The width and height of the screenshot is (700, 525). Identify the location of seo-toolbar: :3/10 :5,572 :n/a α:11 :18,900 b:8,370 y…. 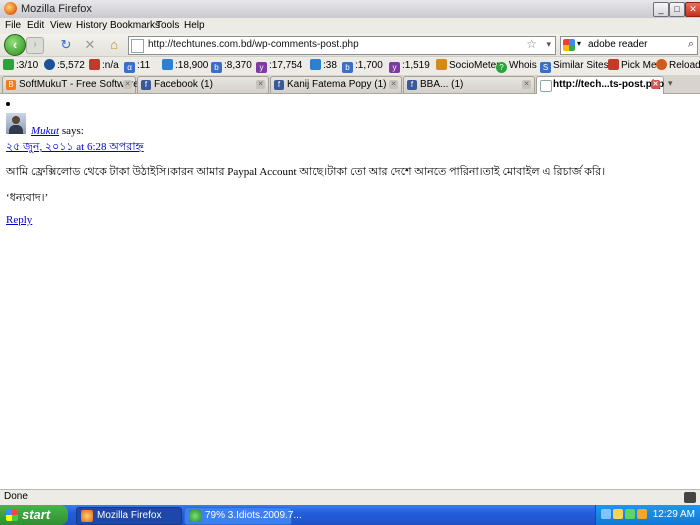
(350, 66).